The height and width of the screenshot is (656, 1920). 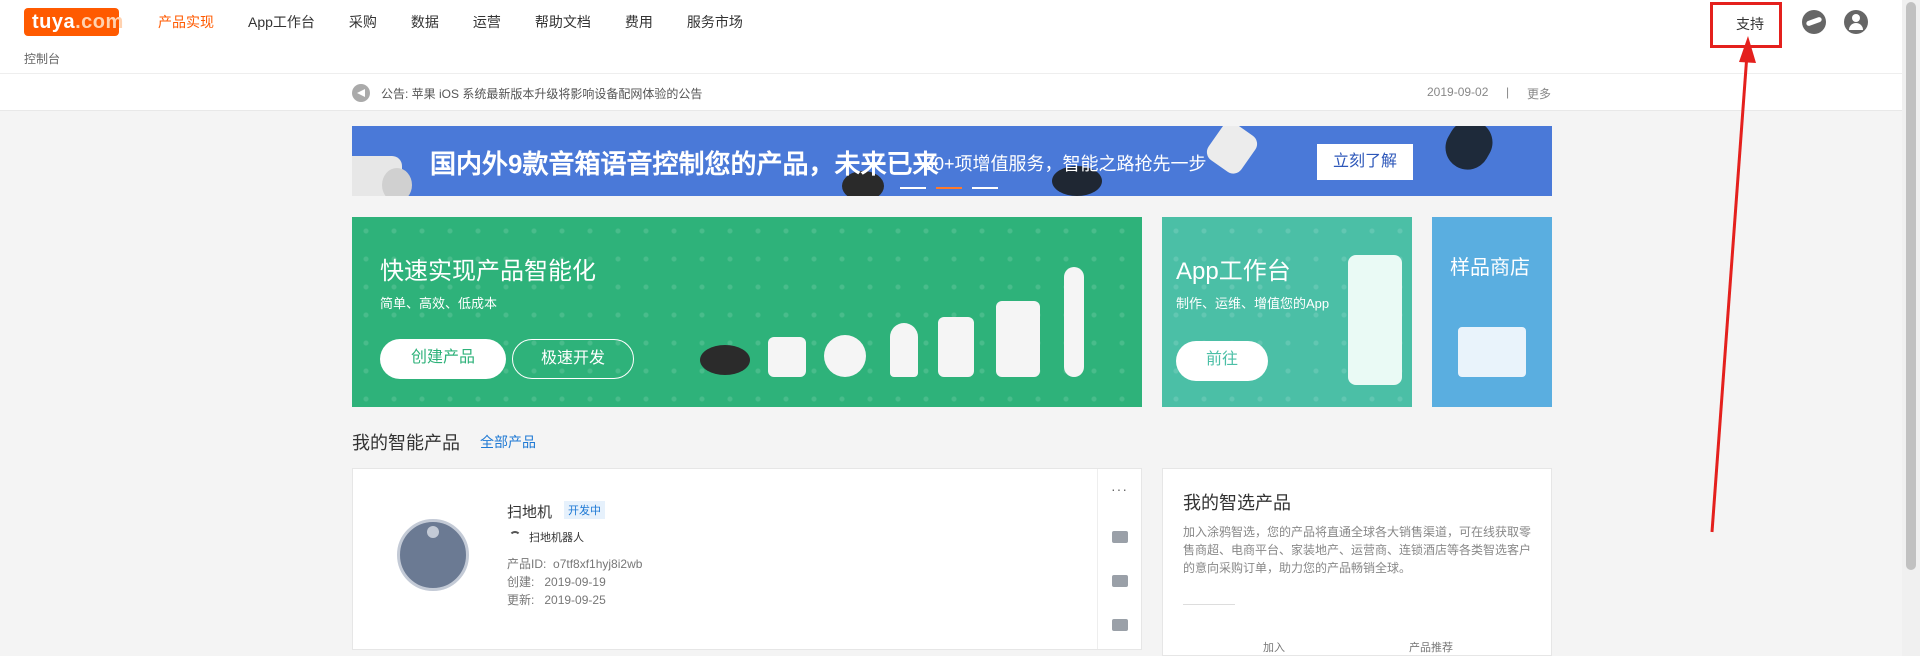 What do you see at coordinates (541, 93) in the screenshot?
I see `notice-text: 公告: 苹果 iOS 系统最新版本升级将影响设备配网体验的公告` at bounding box center [541, 93].